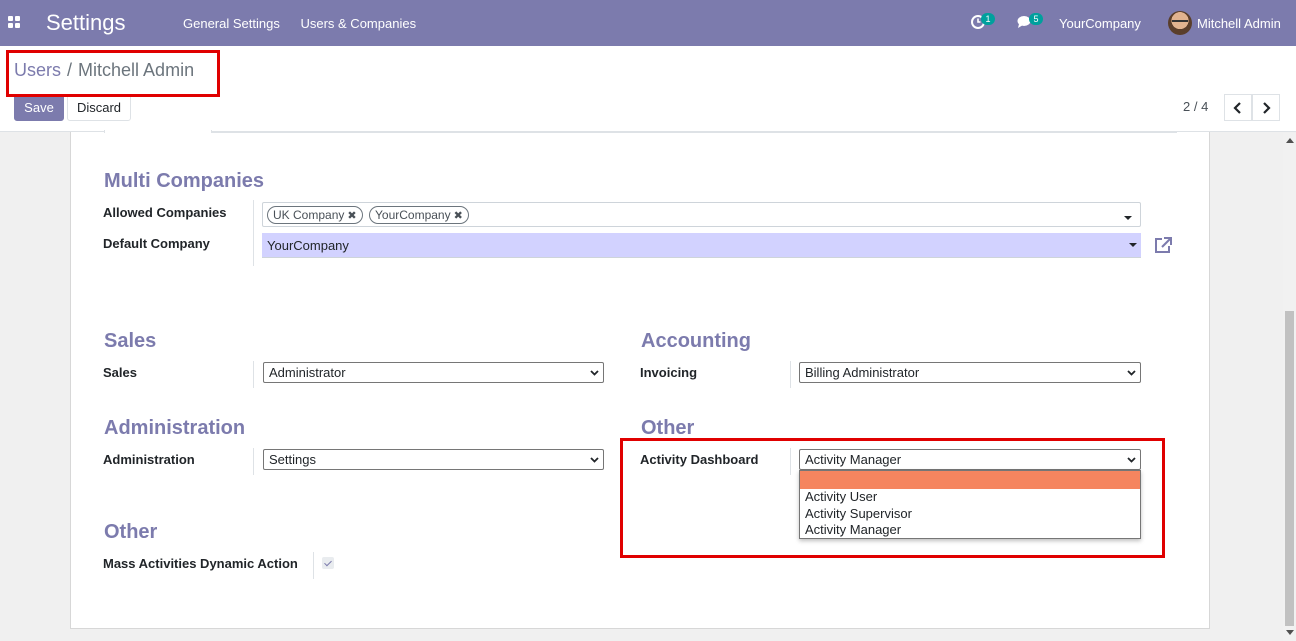 Image resolution: width=1296 pixels, height=641 pixels. Describe the element at coordinates (1195, 106) in the screenshot. I see `pager-value: 2 / 4` at that location.